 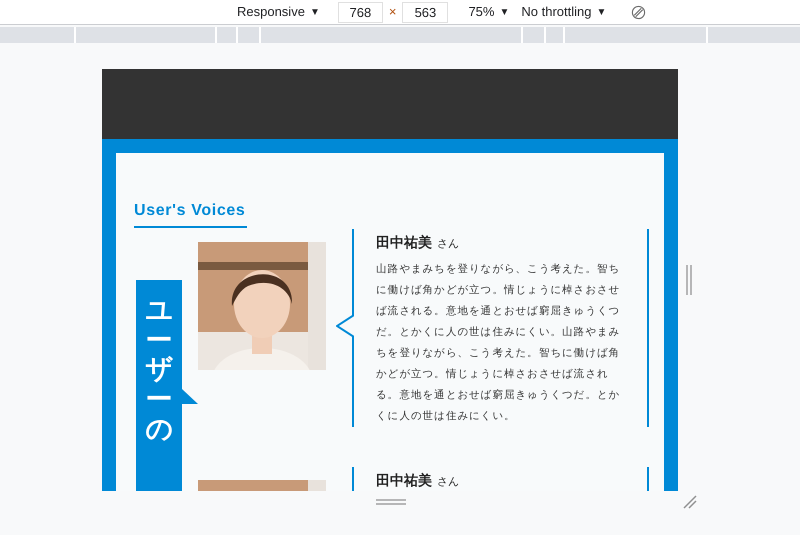 I want to click on times-sign: ×, so click(x=392, y=12).